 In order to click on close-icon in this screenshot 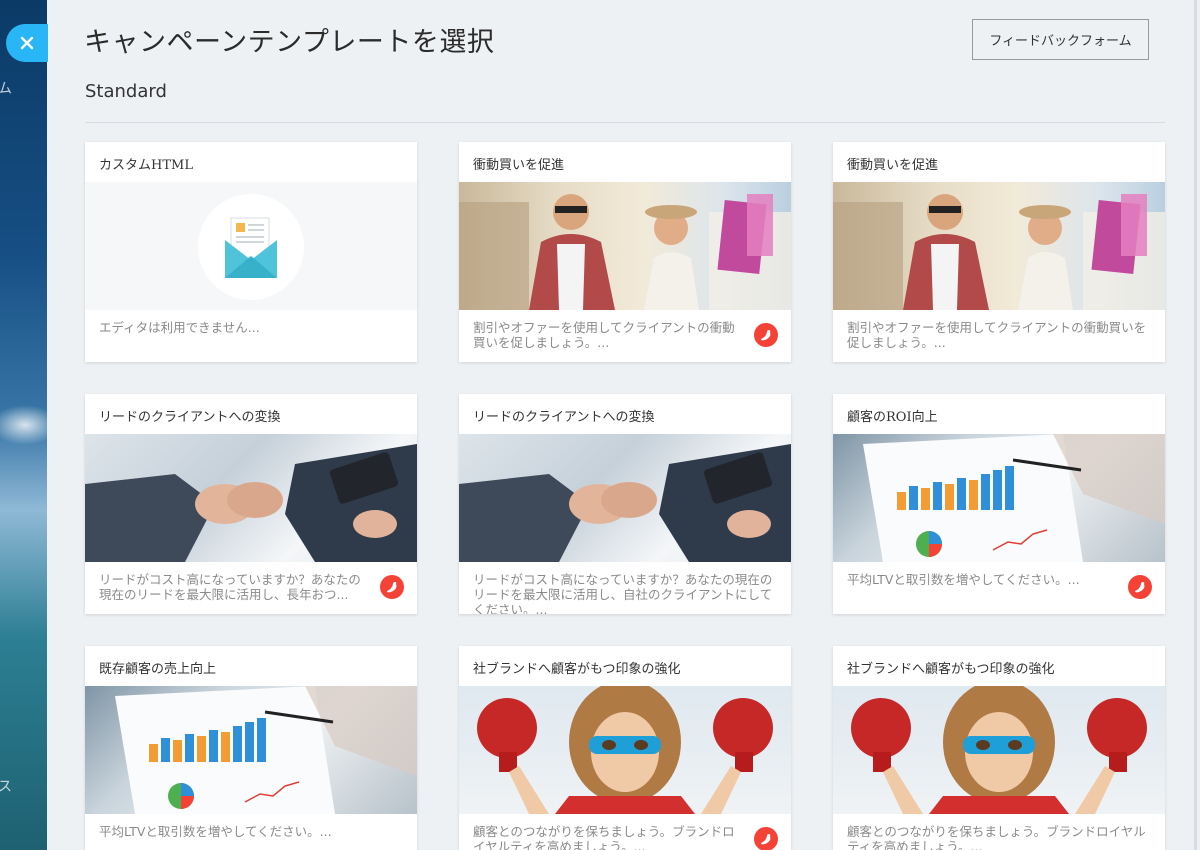, I will do `click(27, 43)`.